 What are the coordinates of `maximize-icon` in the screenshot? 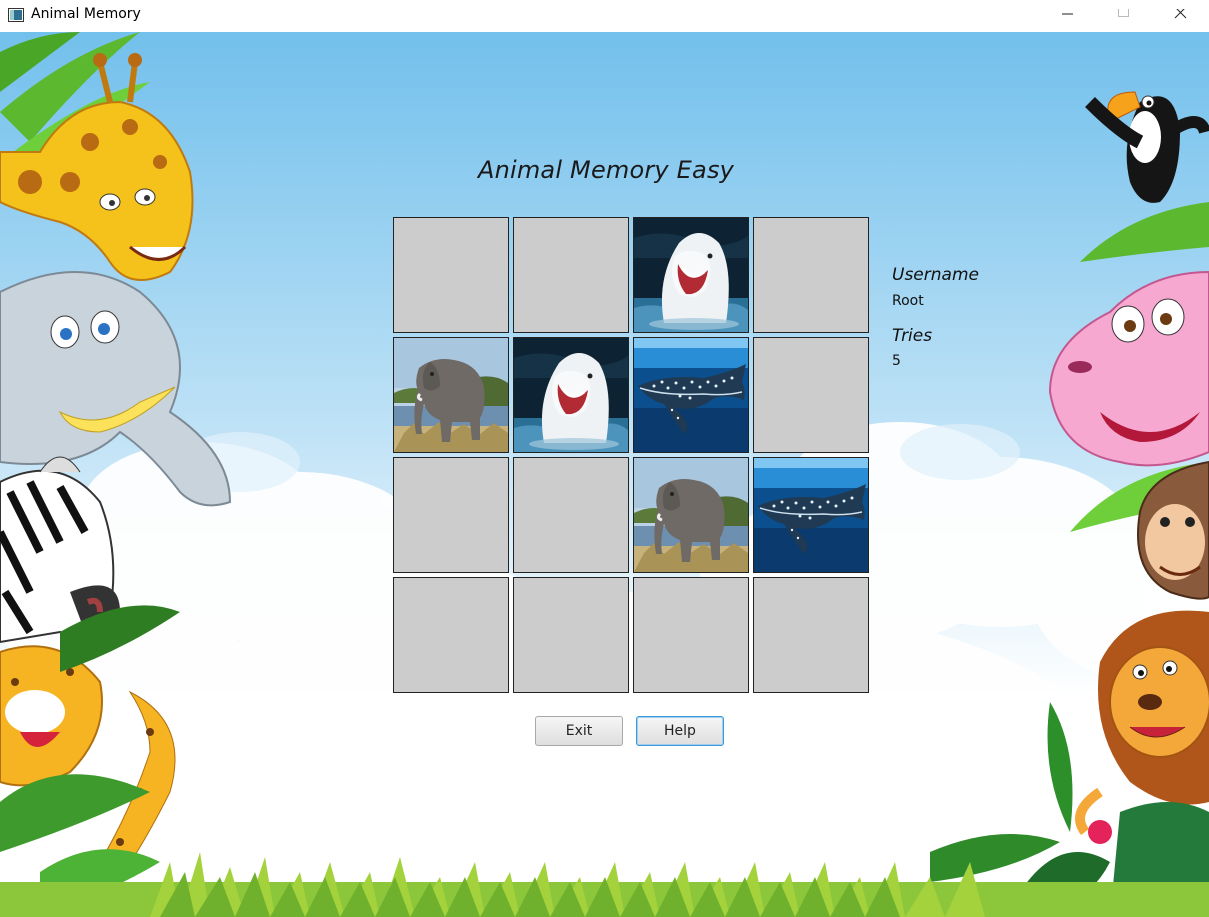 It's located at (1123, 13).